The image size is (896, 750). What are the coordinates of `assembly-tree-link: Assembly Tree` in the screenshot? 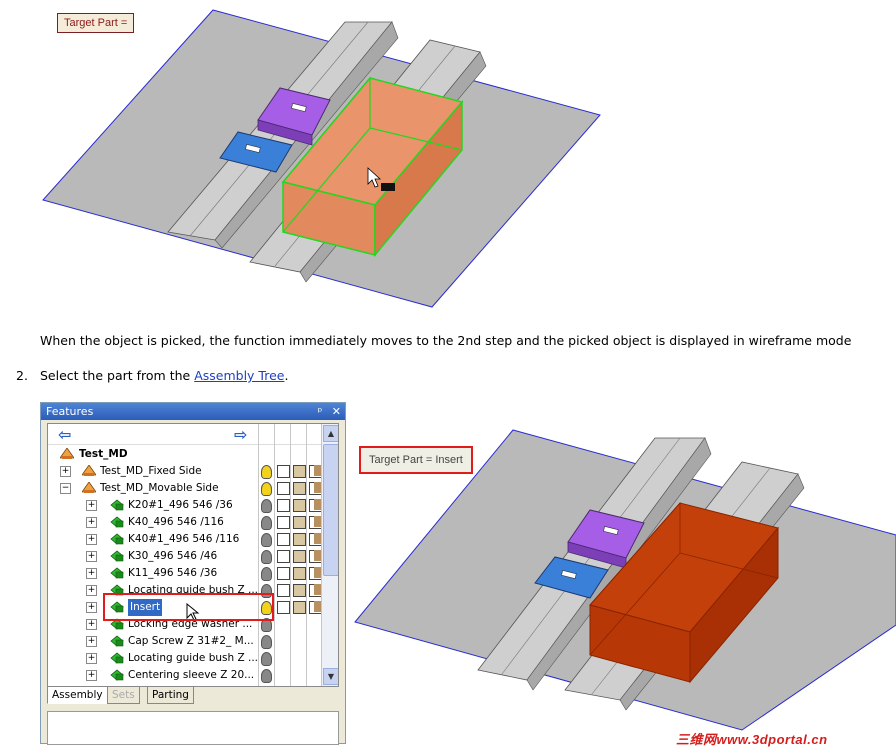 It's located at (239, 375).